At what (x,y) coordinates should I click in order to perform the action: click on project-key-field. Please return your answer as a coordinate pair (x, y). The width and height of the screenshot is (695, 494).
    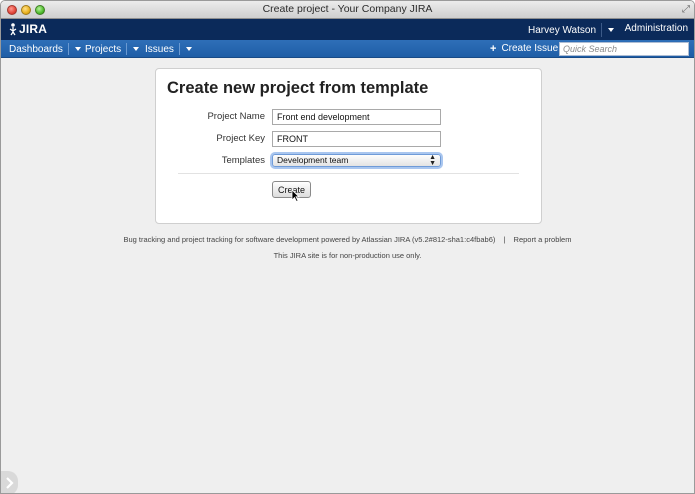
    Looking at the image, I should click on (356, 139).